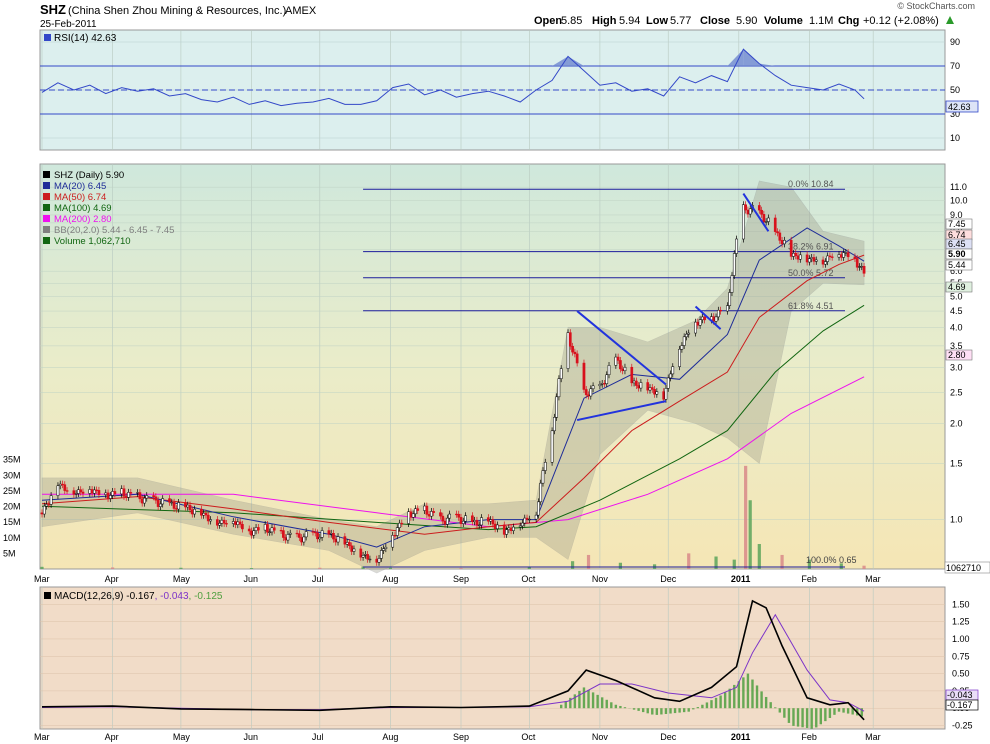 This screenshot has height=744, width=990. Describe the element at coordinates (956, 311) in the screenshot. I see `price-tick-label: 4.5` at that location.